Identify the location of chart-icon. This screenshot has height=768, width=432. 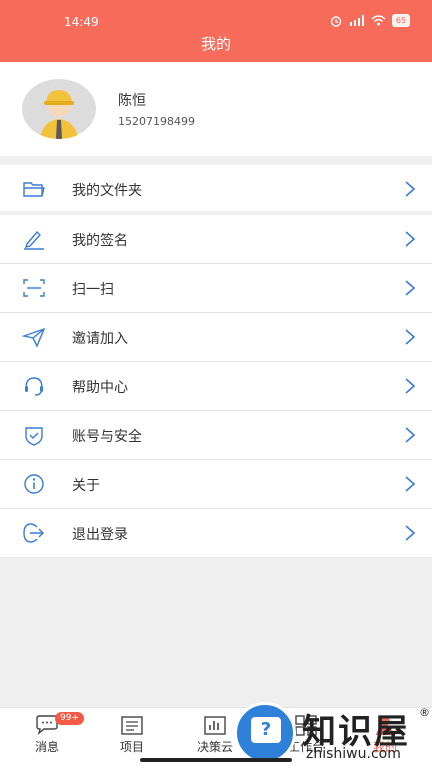
(215, 725).